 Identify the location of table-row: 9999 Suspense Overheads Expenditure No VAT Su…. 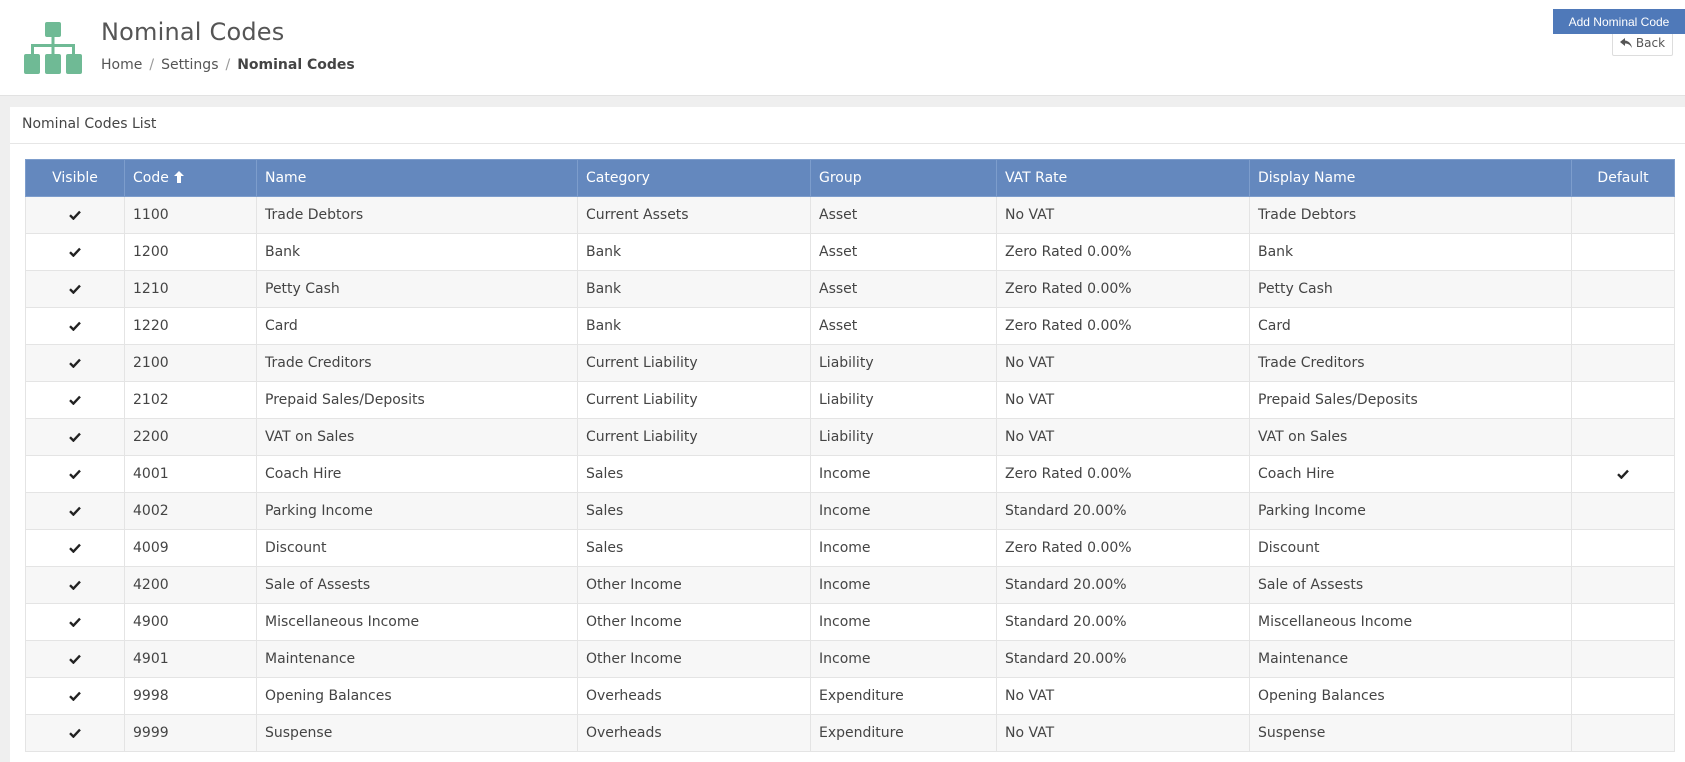
(850, 733).